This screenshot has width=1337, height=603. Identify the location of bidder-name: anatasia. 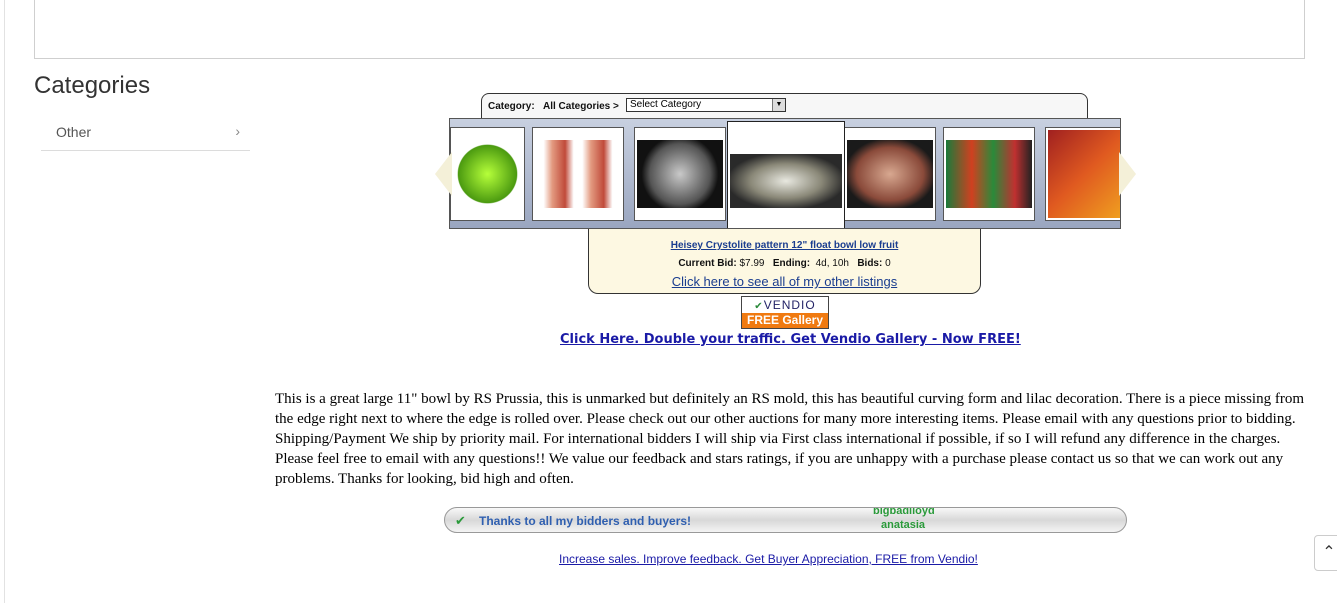
(903, 525).